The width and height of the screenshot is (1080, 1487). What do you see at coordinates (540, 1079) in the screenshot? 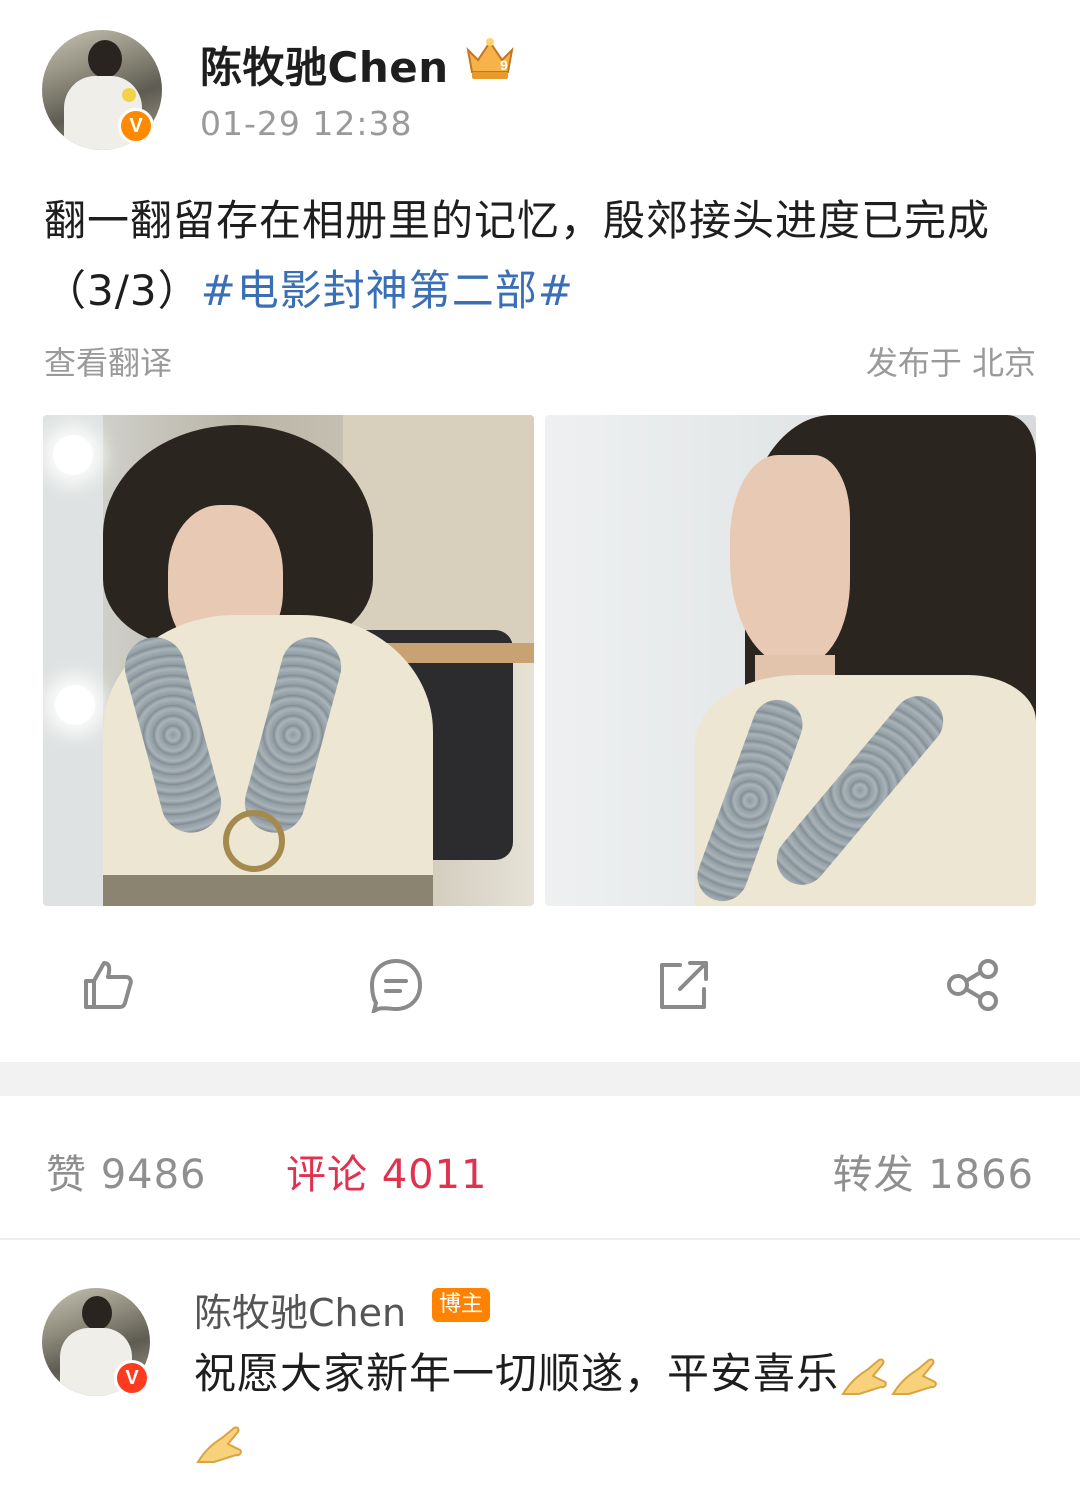
I see `section-divider` at bounding box center [540, 1079].